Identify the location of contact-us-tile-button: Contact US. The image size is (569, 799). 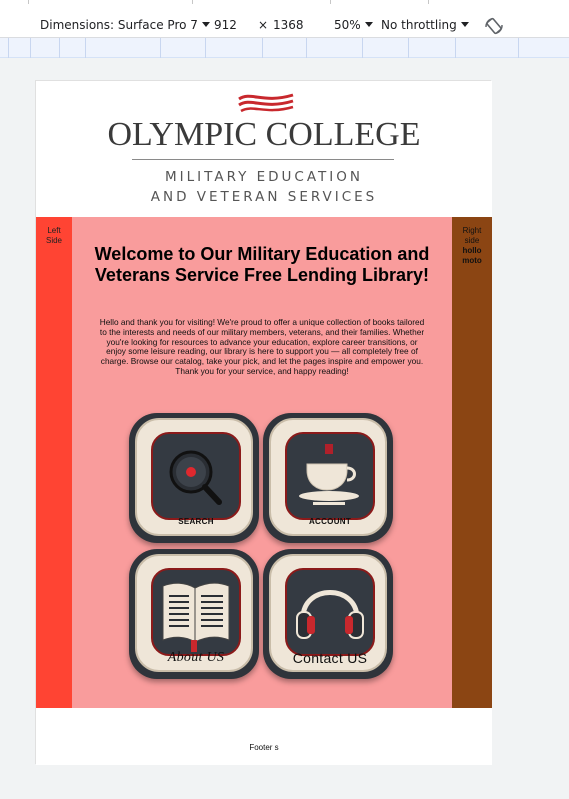
(328, 614).